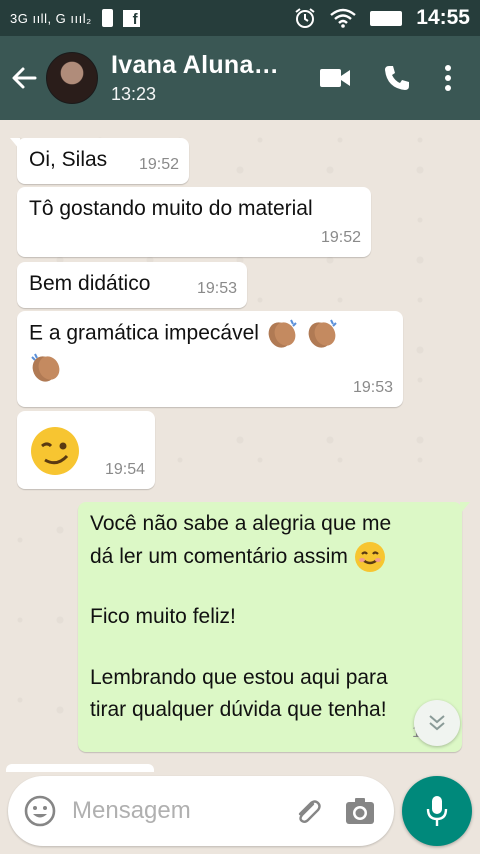 The width and height of the screenshot is (480, 854). What do you see at coordinates (305, 18) in the screenshot?
I see `alarm-icon` at bounding box center [305, 18].